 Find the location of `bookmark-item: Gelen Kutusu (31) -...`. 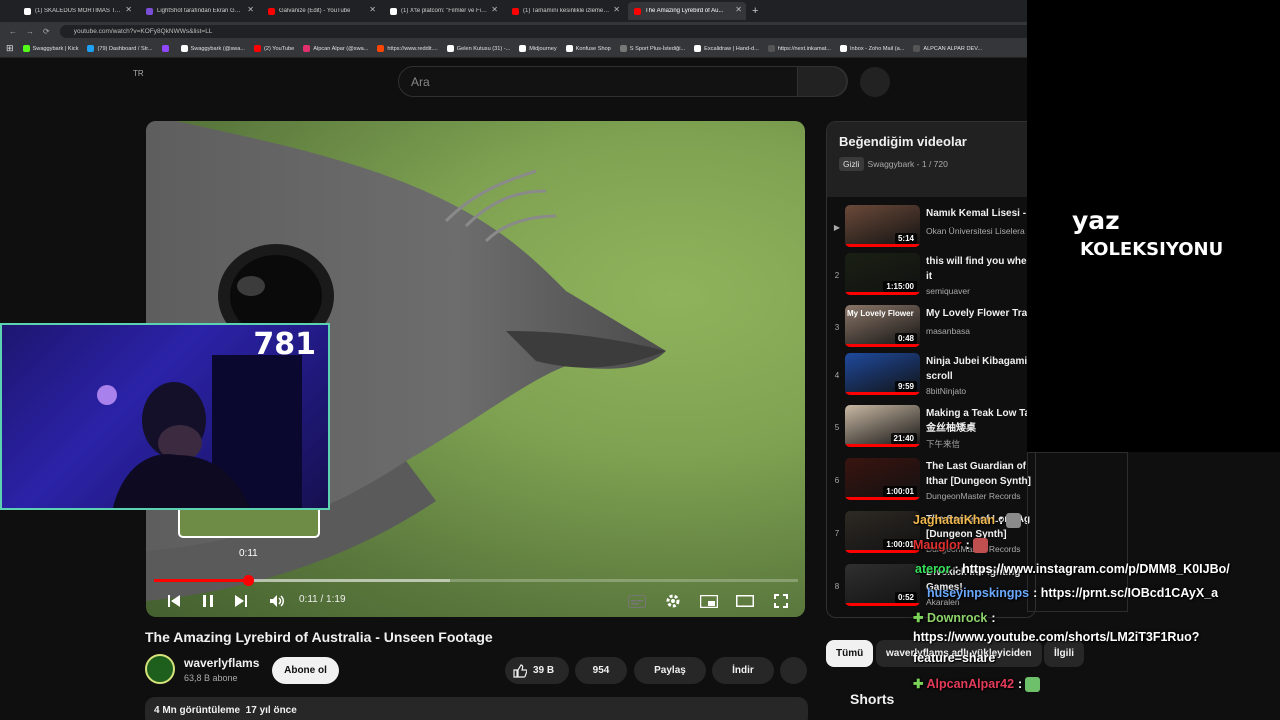

bookmark-item: Gelen Kutusu (31) -... is located at coordinates (478, 48).